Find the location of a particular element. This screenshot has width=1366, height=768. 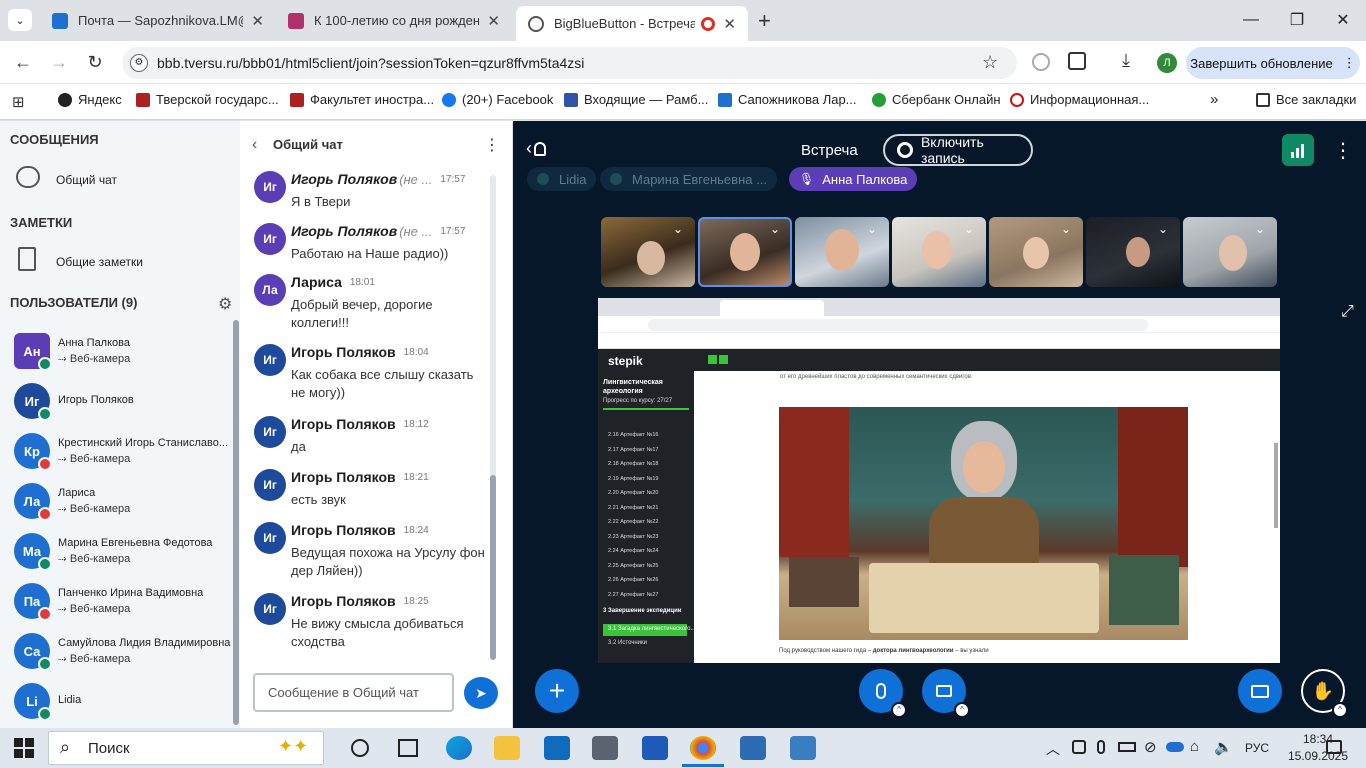

user-list-item: Ла Лариса ⤑ Веб-камера is located at coordinates (126, 506).